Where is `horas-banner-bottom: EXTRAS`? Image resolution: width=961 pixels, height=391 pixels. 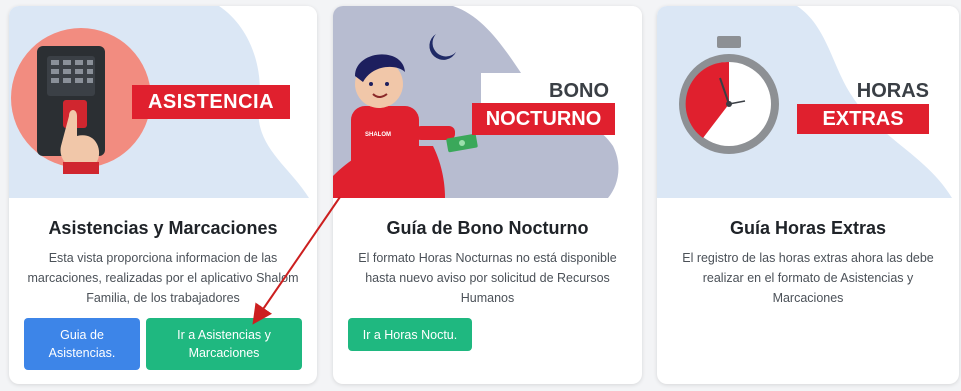
horas-banner-bottom: EXTRAS is located at coordinates (863, 119).